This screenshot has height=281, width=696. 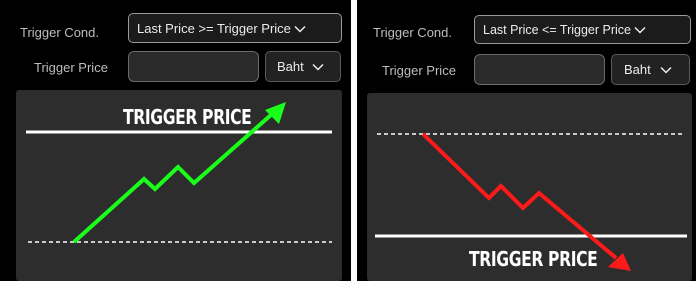 What do you see at coordinates (519, 196) in the screenshot?
I see `price-path-down` at bounding box center [519, 196].